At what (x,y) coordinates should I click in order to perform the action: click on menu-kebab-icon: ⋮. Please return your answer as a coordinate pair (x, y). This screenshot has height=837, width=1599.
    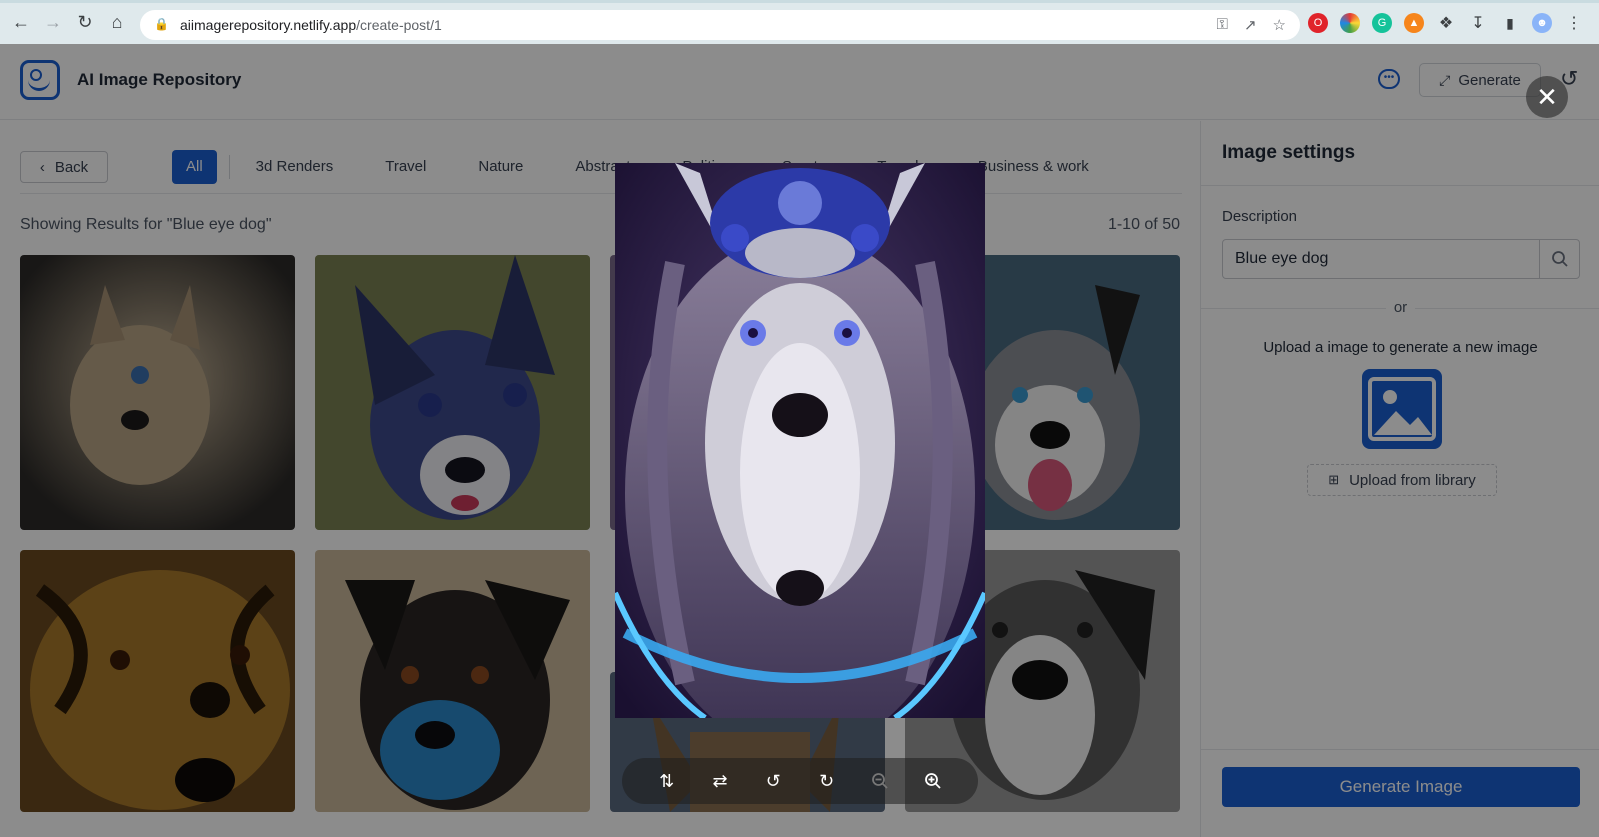
    Looking at the image, I should click on (1574, 23).